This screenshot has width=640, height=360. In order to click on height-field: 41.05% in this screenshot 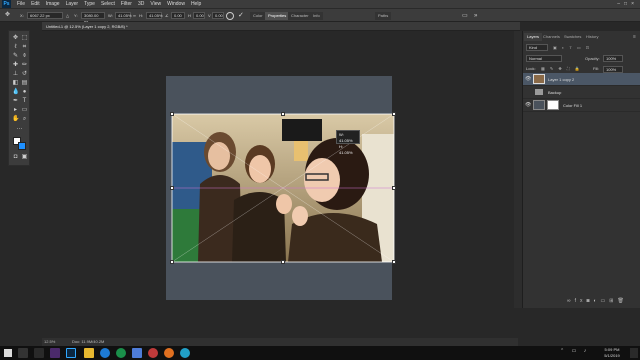, I will do `click(154, 15)`.